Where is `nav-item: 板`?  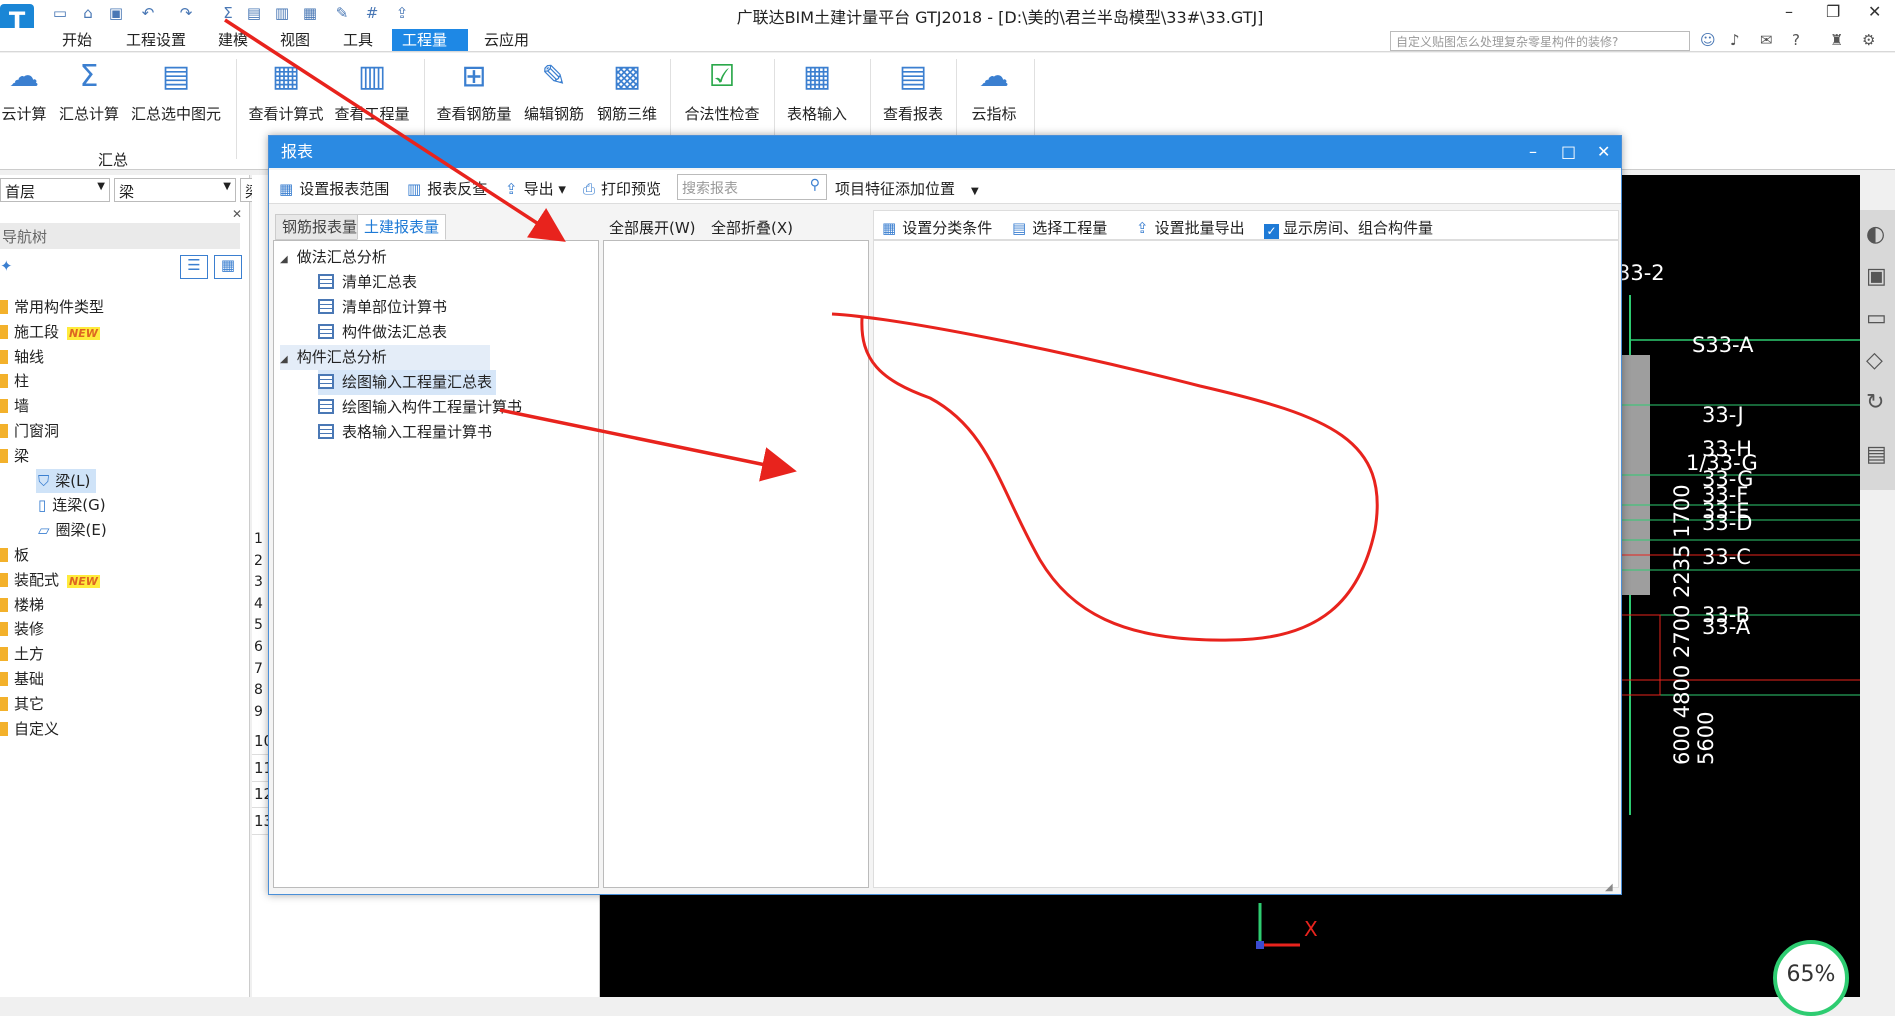 nav-item: 板 is located at coordinates (14, 555).